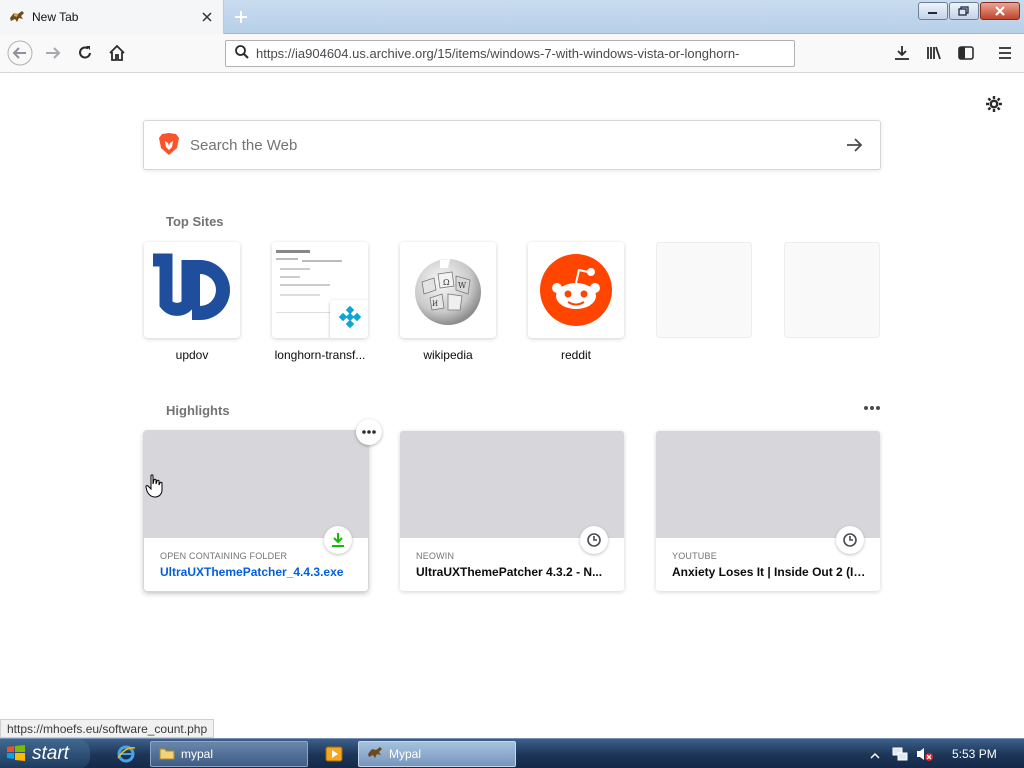 The image size is (1024, 768). I want to click on new-tab-plus-icon, so click(241, 17).